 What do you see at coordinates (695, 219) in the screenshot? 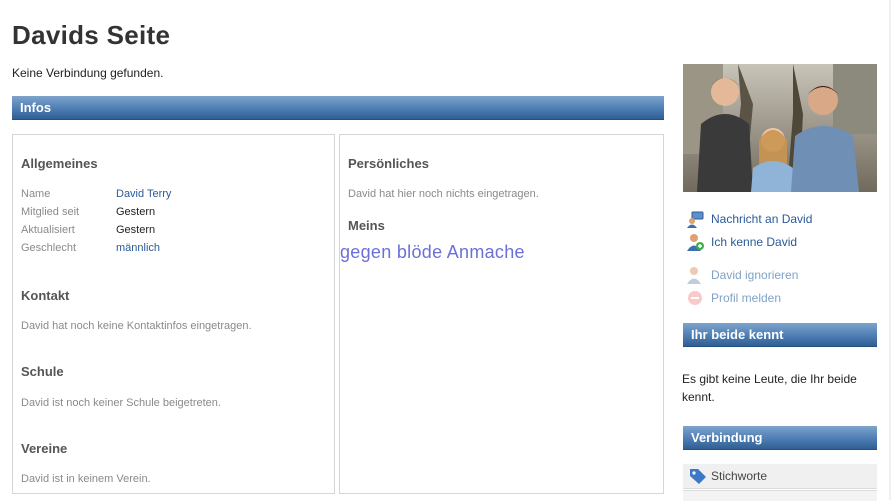
I see `message-icon` at bounding box center [695, 219].